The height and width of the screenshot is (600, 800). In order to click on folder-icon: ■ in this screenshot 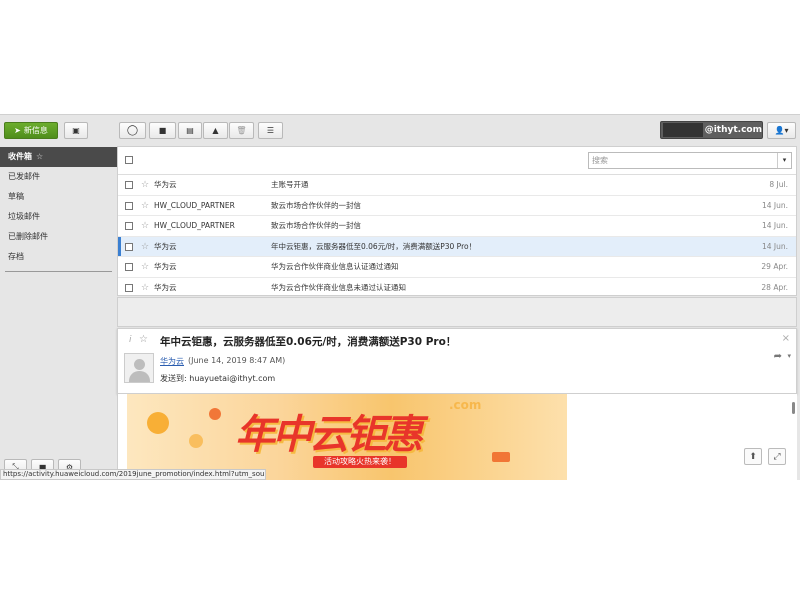, I will do `click(162, 130)`.